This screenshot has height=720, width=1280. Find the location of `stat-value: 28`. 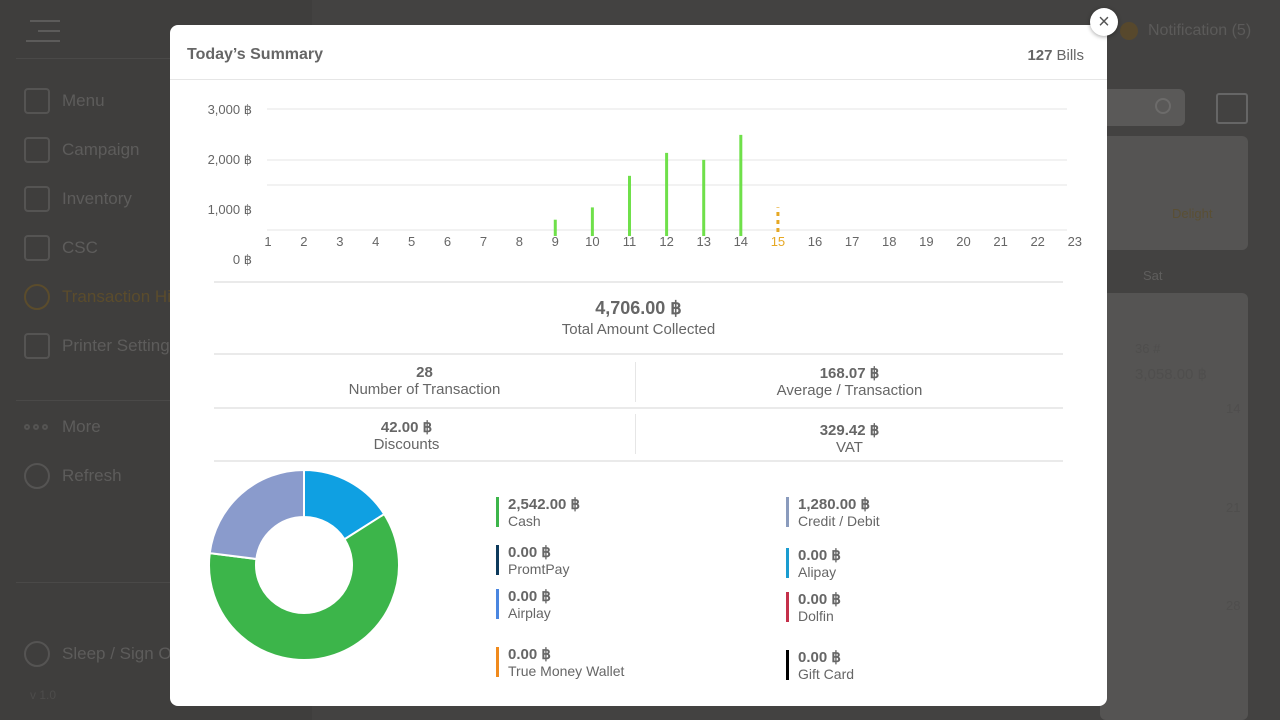

stat-value: 28 is located at coordinates (424, 372).